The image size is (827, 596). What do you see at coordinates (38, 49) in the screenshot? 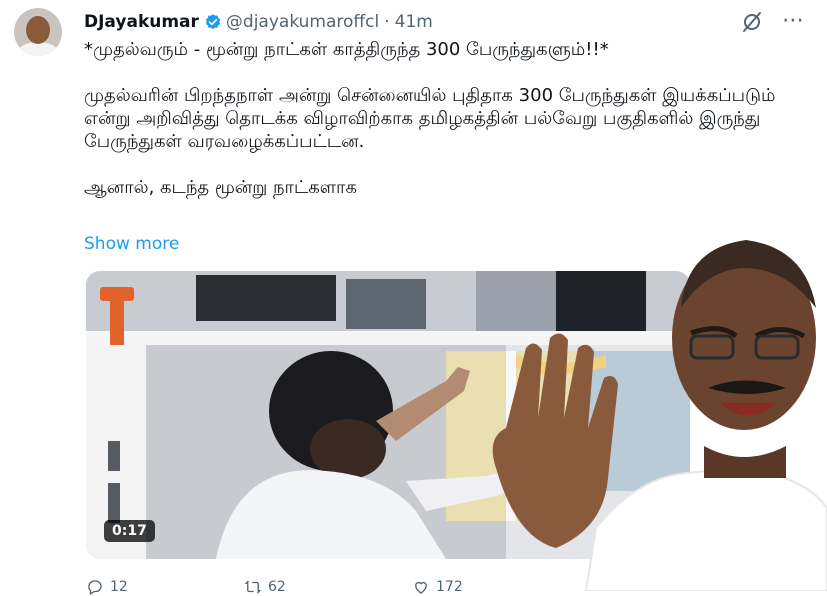
I see `avatar-shirt` at bounding box center [38, 49].